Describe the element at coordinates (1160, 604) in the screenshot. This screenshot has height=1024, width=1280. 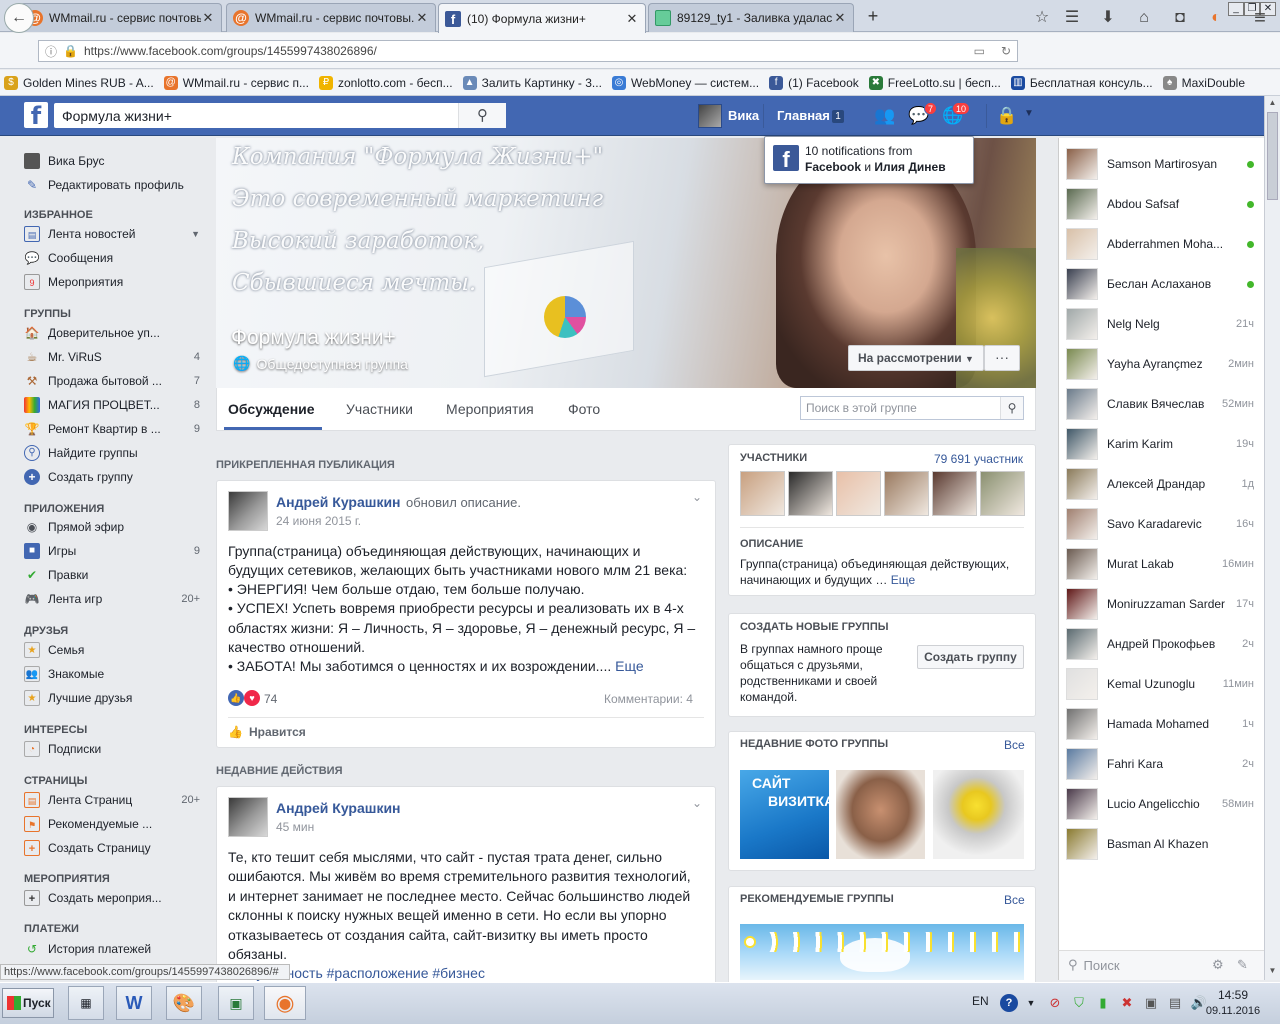
I see `chat-contact: Moniruzzaman Sarder 17ч` at that location.